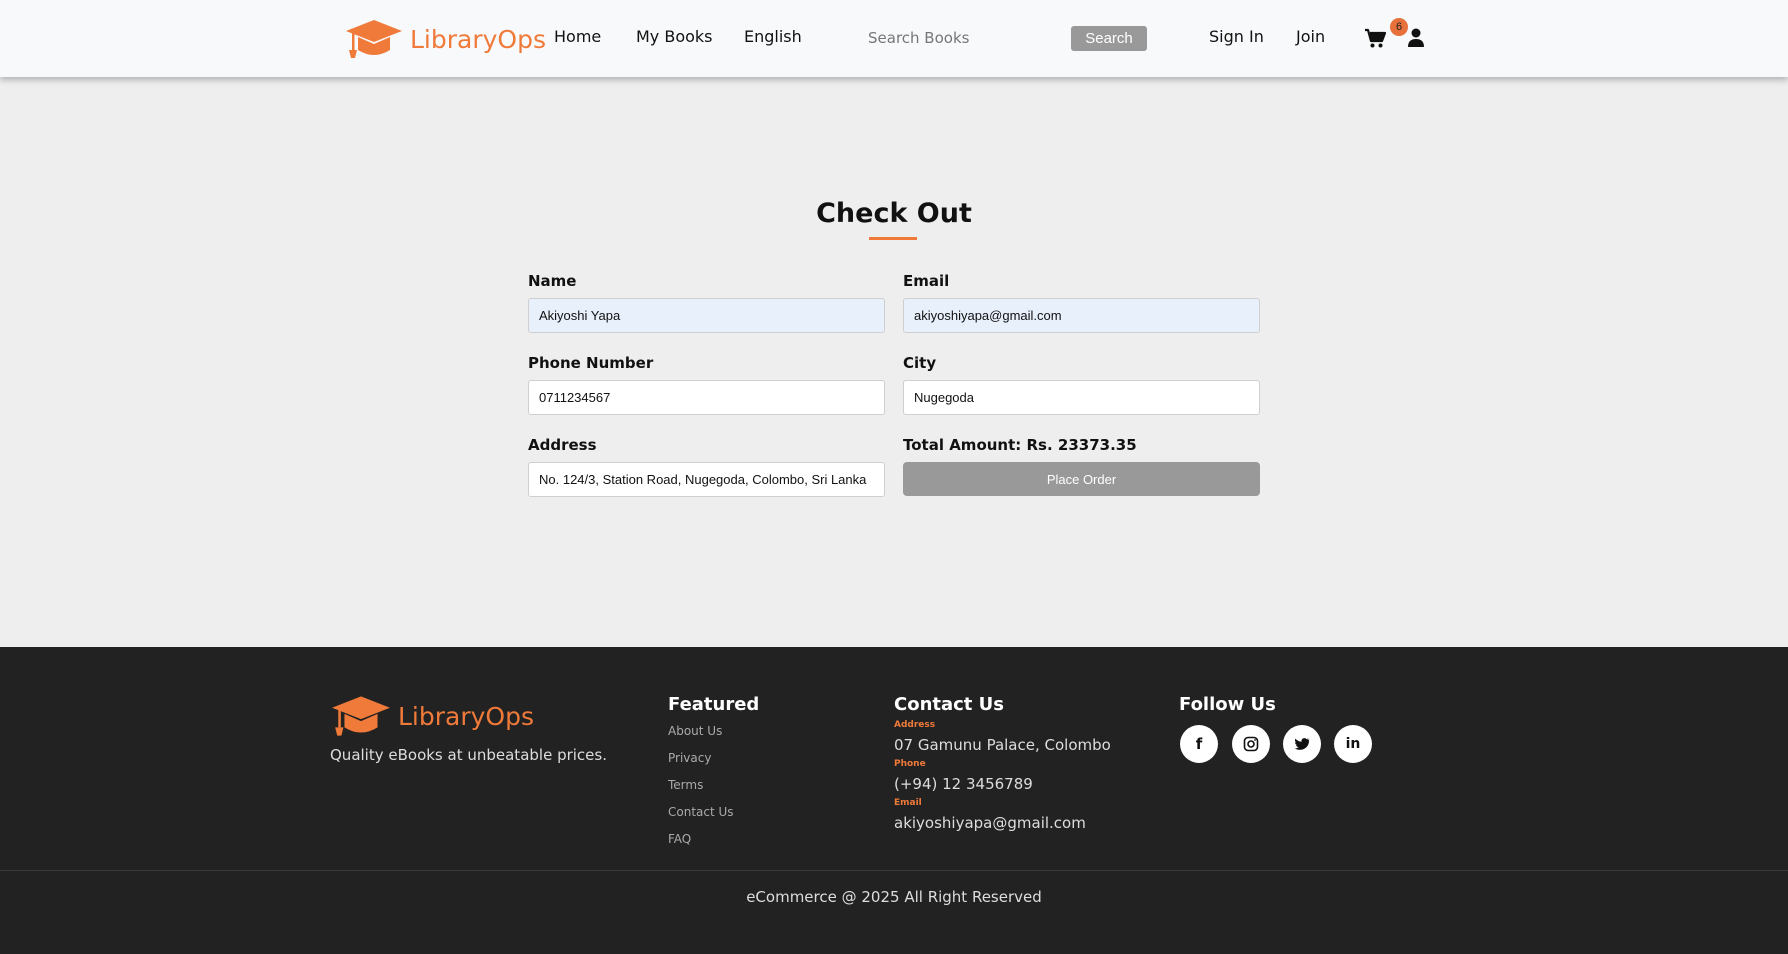 This screenshot has width=1788, height=954. I want to click on contact-email-value: akiyoshiyapa@gmail.com, so click(990, 823).